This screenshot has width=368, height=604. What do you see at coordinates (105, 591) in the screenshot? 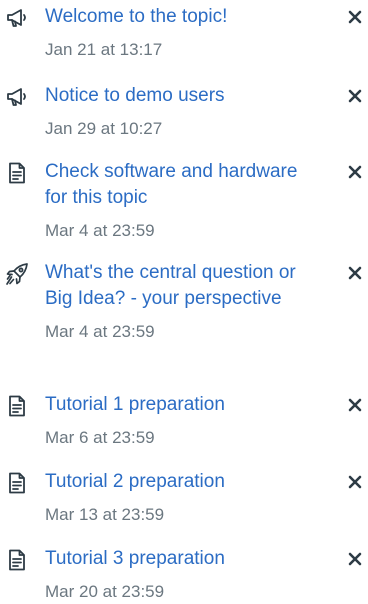
I see `todo-item-date: Mar 20 at 23:59` at bounding box center [105, 591].